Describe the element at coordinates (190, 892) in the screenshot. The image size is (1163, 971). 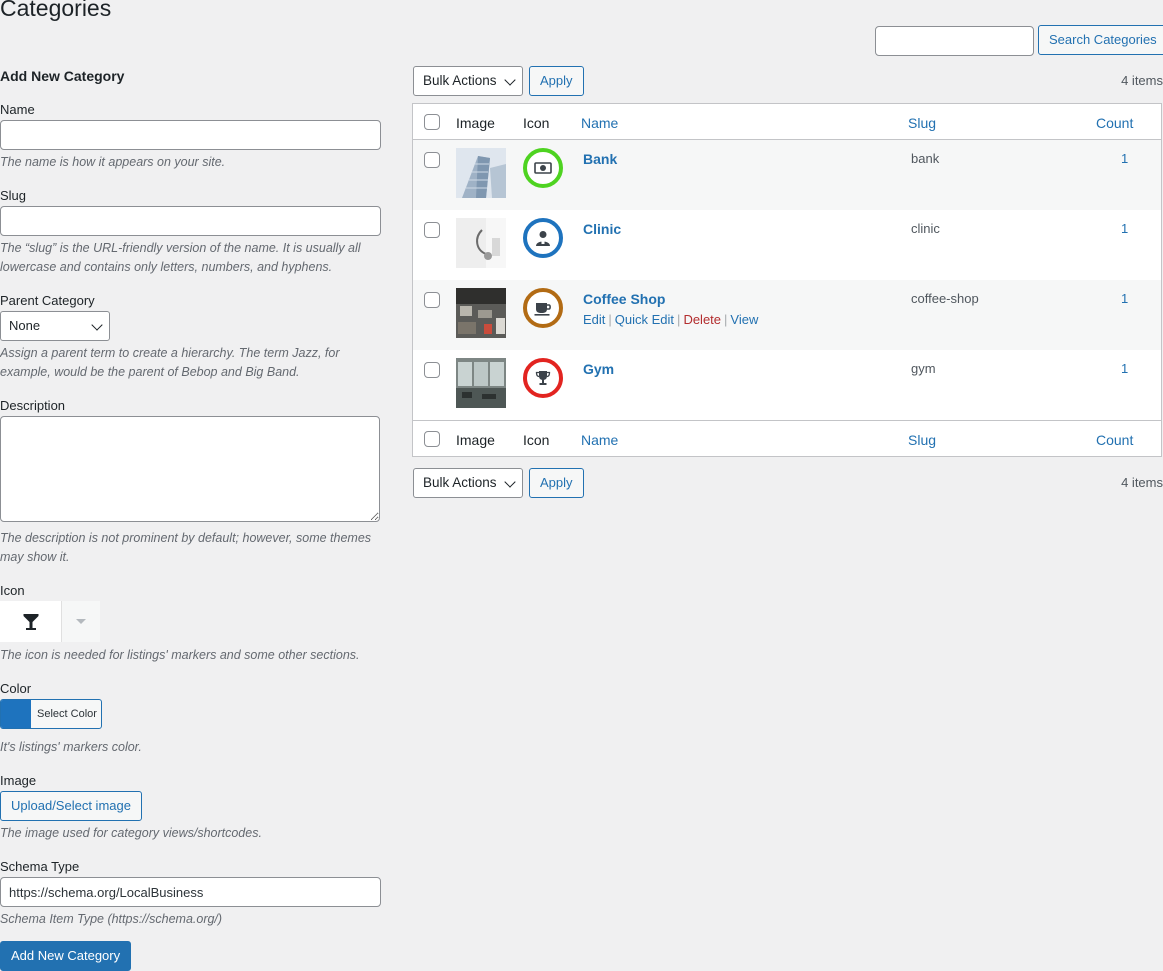
I see `schema-type-field` at that location.